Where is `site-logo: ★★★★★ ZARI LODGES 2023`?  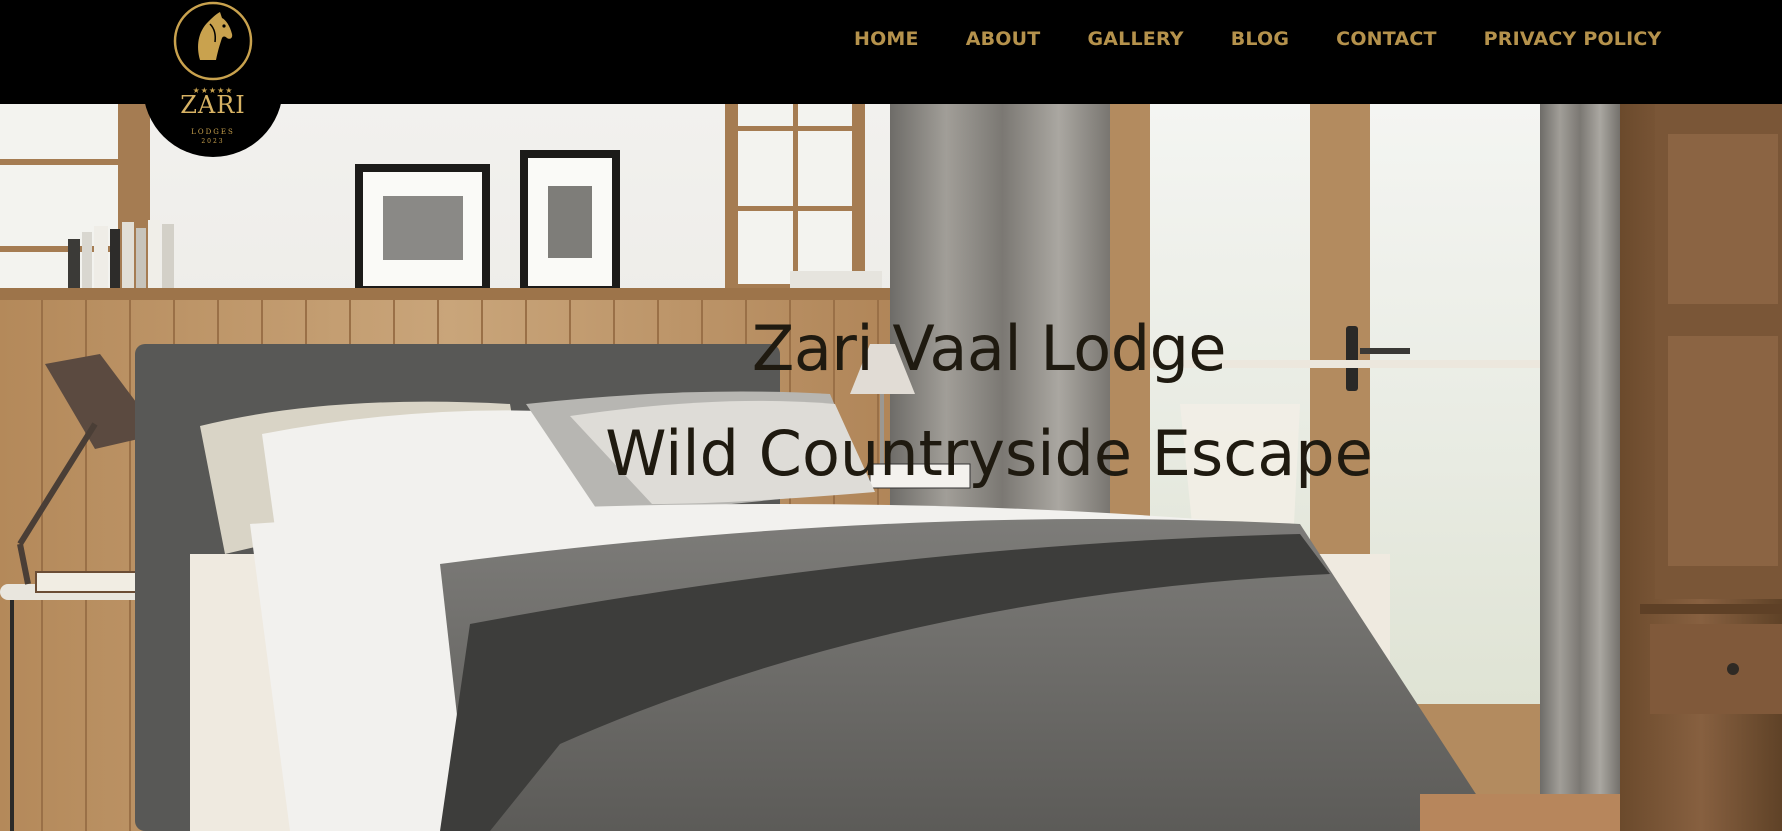
site-logo: ★★★★★ ZARI LODGES 2023 is located at coordinates (213, 78).